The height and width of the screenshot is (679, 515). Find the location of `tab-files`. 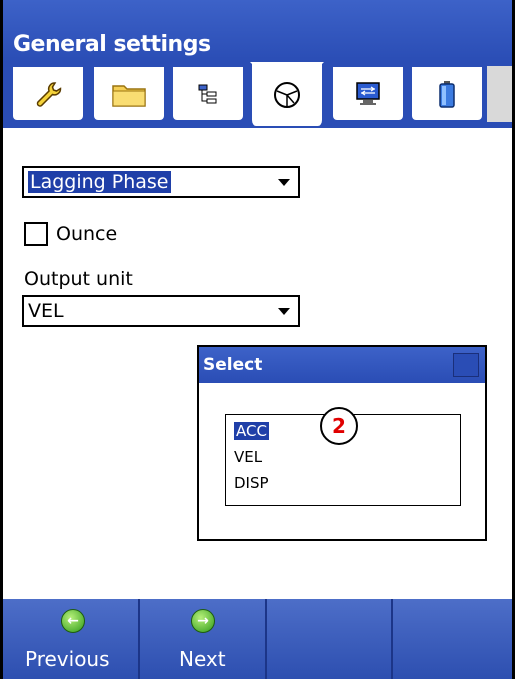

tab-files is located at coordinates (129, 94).